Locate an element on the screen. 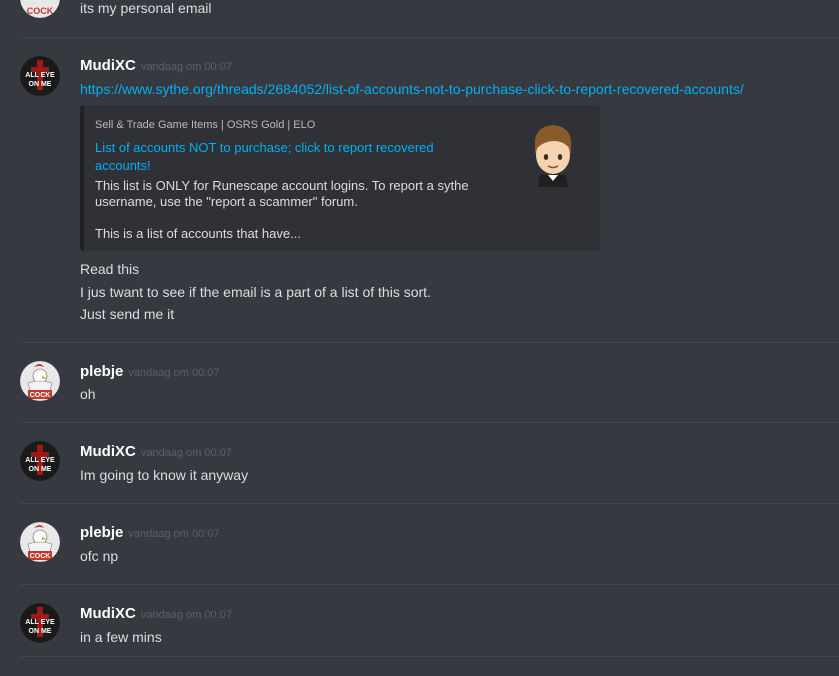 This screenshot has height=676, width=839. message-text: in a few mins is located at coordinates (121, 637).